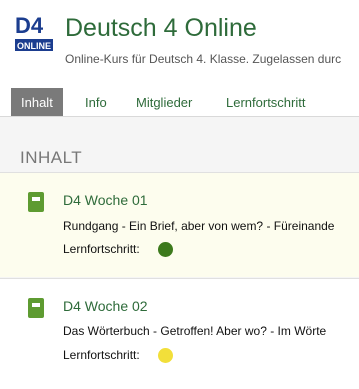 The height and width of the screenshot is (389, 359). I want to click on course-title: Deutsch 4 Online, so click(161, 28).